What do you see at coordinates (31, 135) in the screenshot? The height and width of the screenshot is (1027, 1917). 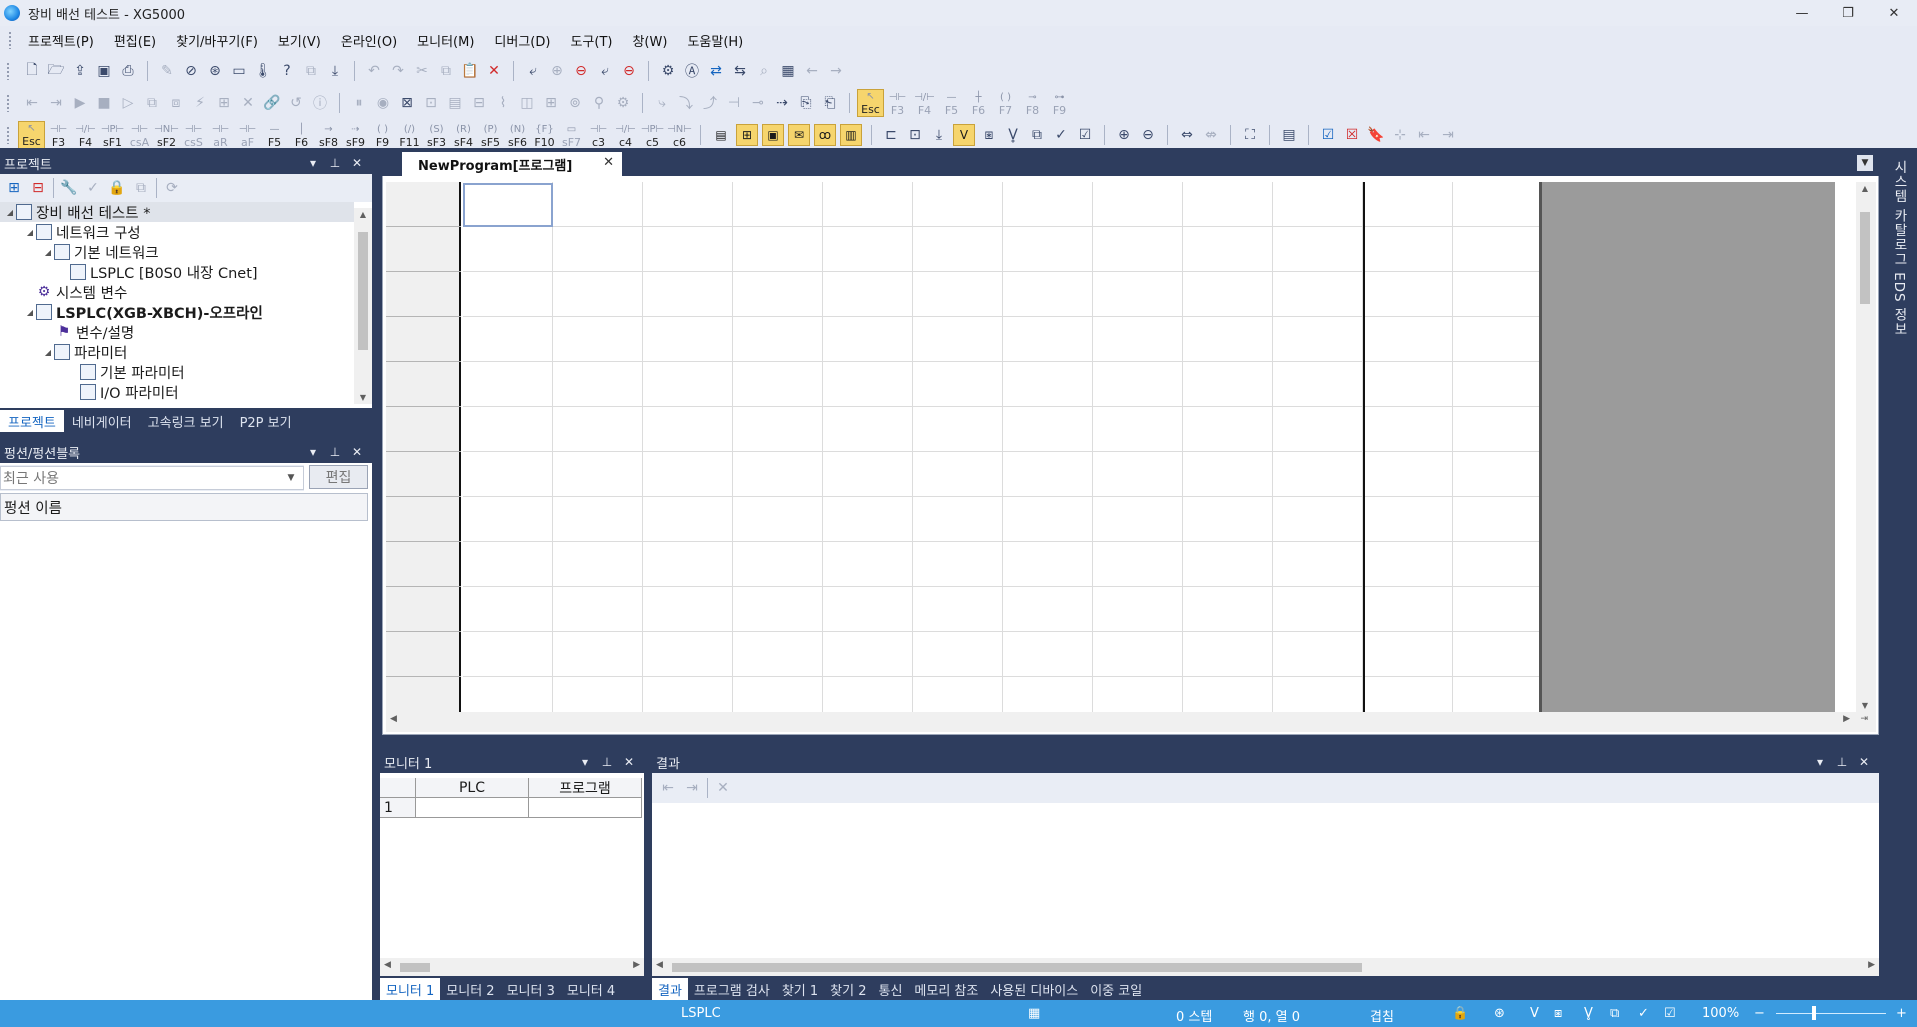 I see `fkey-esc-select: ↖ Esc` at bounding box center [31, 135].